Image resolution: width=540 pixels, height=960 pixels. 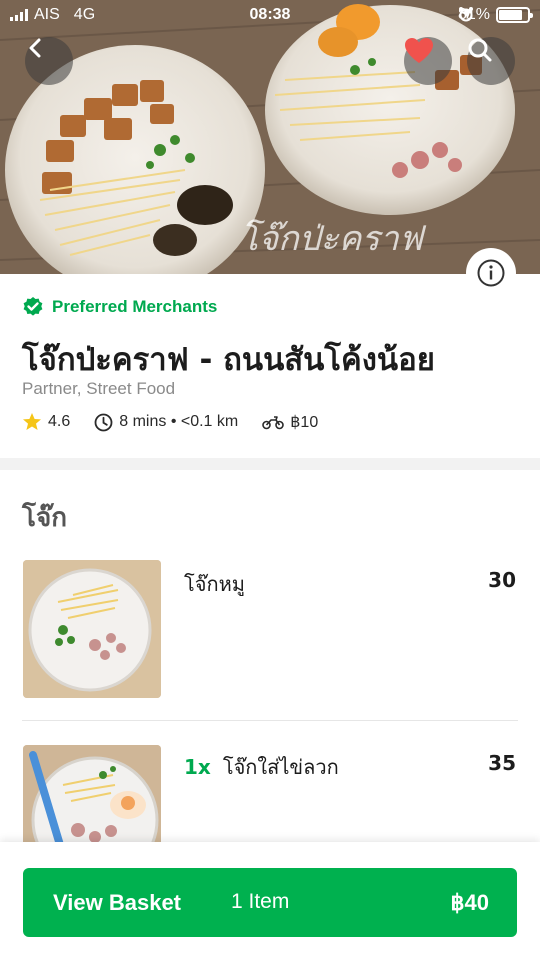 I want to click on star-icon, so click(x=32, y=421).